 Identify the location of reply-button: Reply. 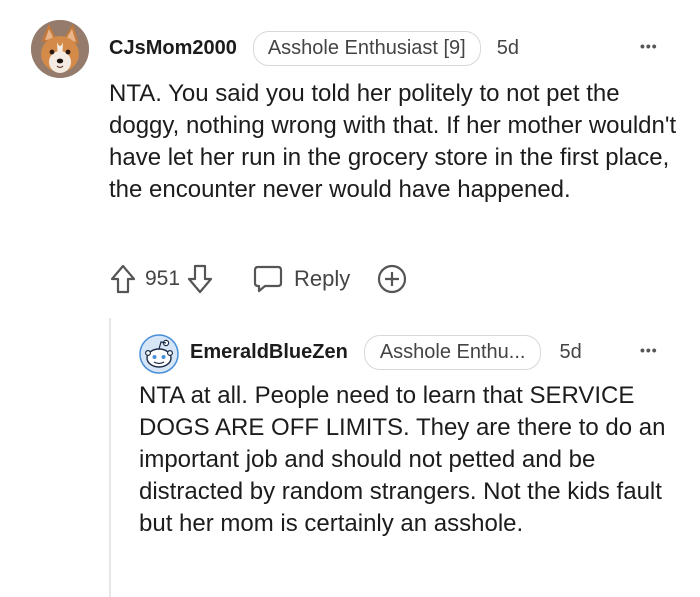
(301, 279).